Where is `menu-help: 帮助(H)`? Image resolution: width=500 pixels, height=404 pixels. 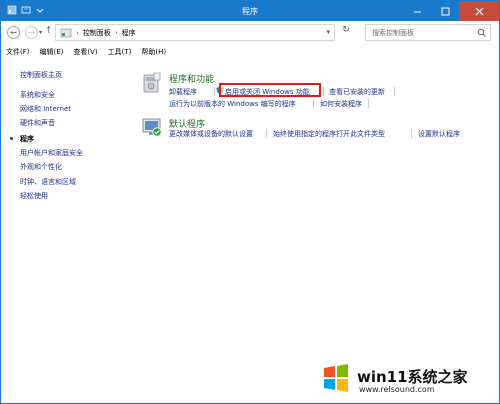 menu-help: 帮助(H) is located at coordinates (153, 52).